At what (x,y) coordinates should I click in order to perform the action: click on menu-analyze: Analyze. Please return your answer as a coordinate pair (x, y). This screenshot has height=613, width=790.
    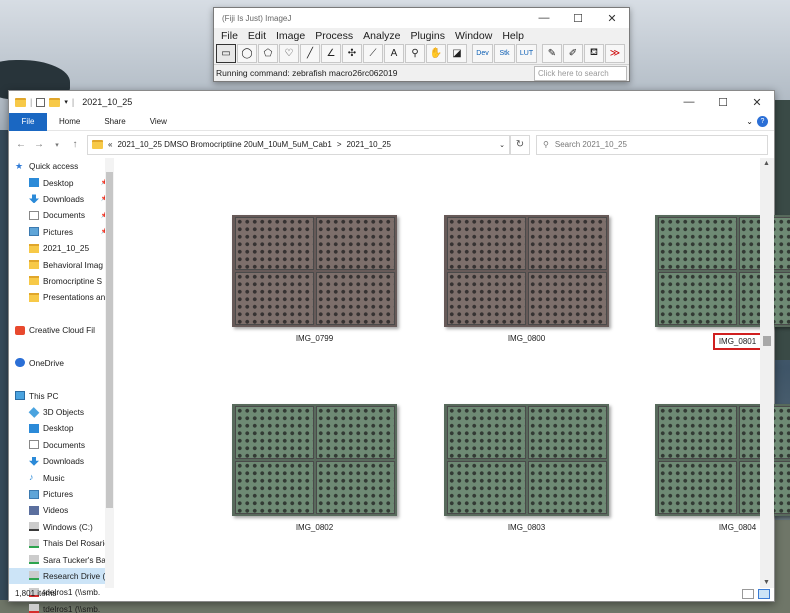
    Looking at the image, I should click on (381, 36).